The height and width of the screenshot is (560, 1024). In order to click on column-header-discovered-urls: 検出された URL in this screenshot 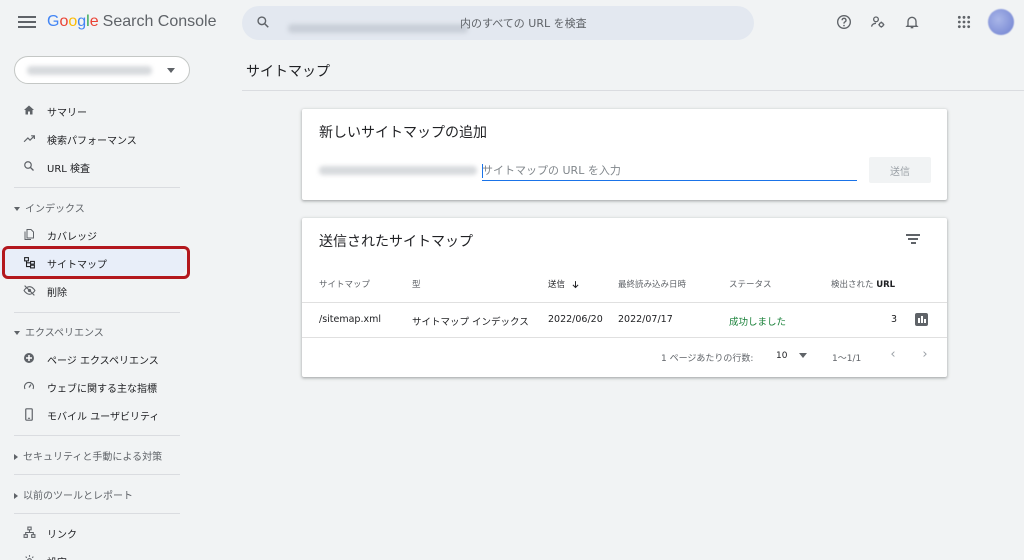, I will do `click(863, 284)`.